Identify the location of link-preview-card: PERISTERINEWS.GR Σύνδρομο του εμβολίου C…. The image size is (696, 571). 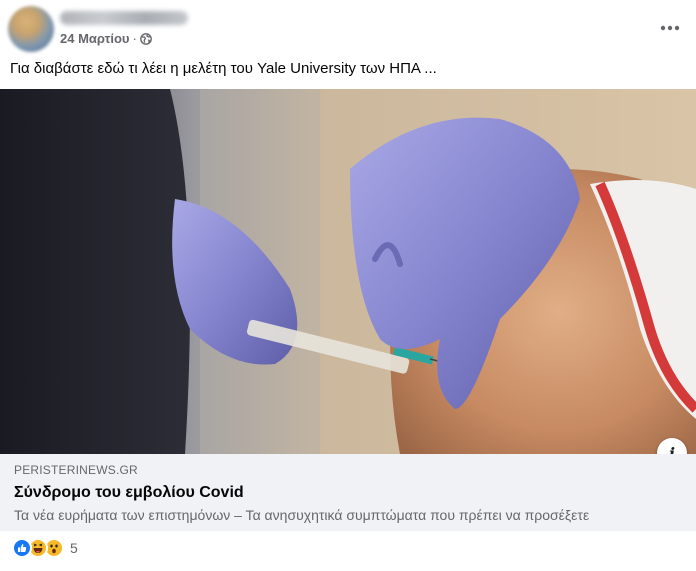
(348, 492).